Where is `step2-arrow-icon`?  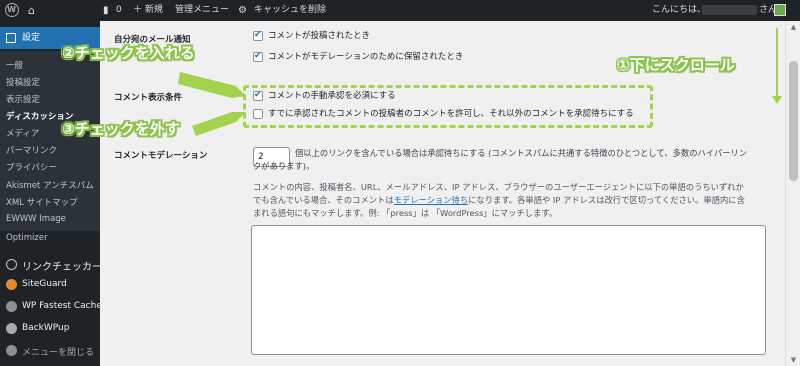
step2-arrow-icon is located at coordinates (212, 85).